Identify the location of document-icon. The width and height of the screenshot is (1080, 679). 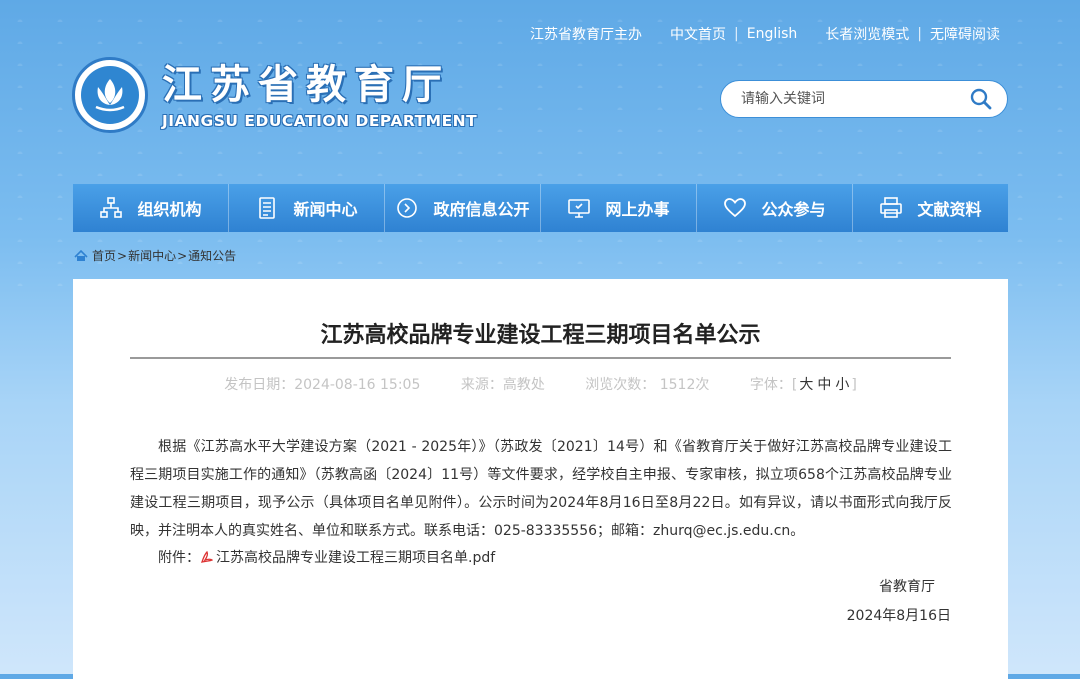
(267, 208).